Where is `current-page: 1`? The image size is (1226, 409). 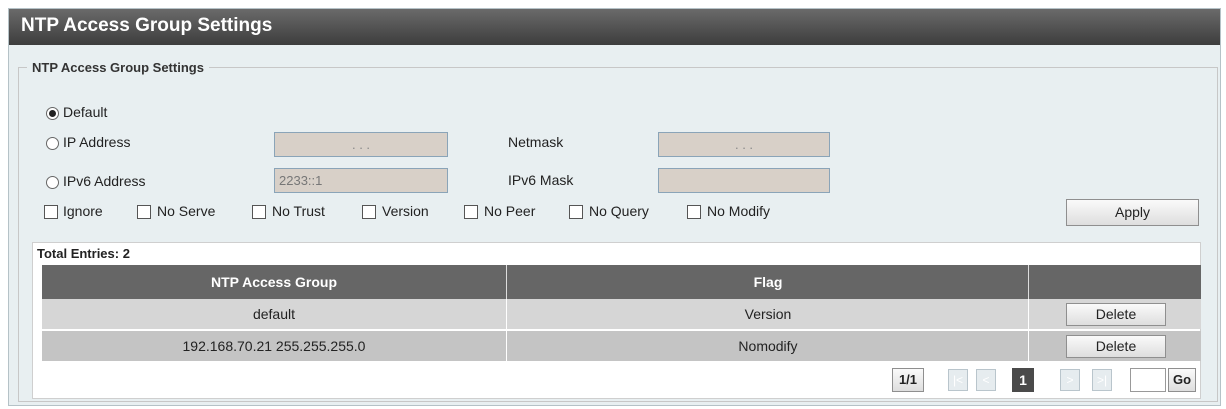 current-page: 1 is located at coordinates (1023, 380).